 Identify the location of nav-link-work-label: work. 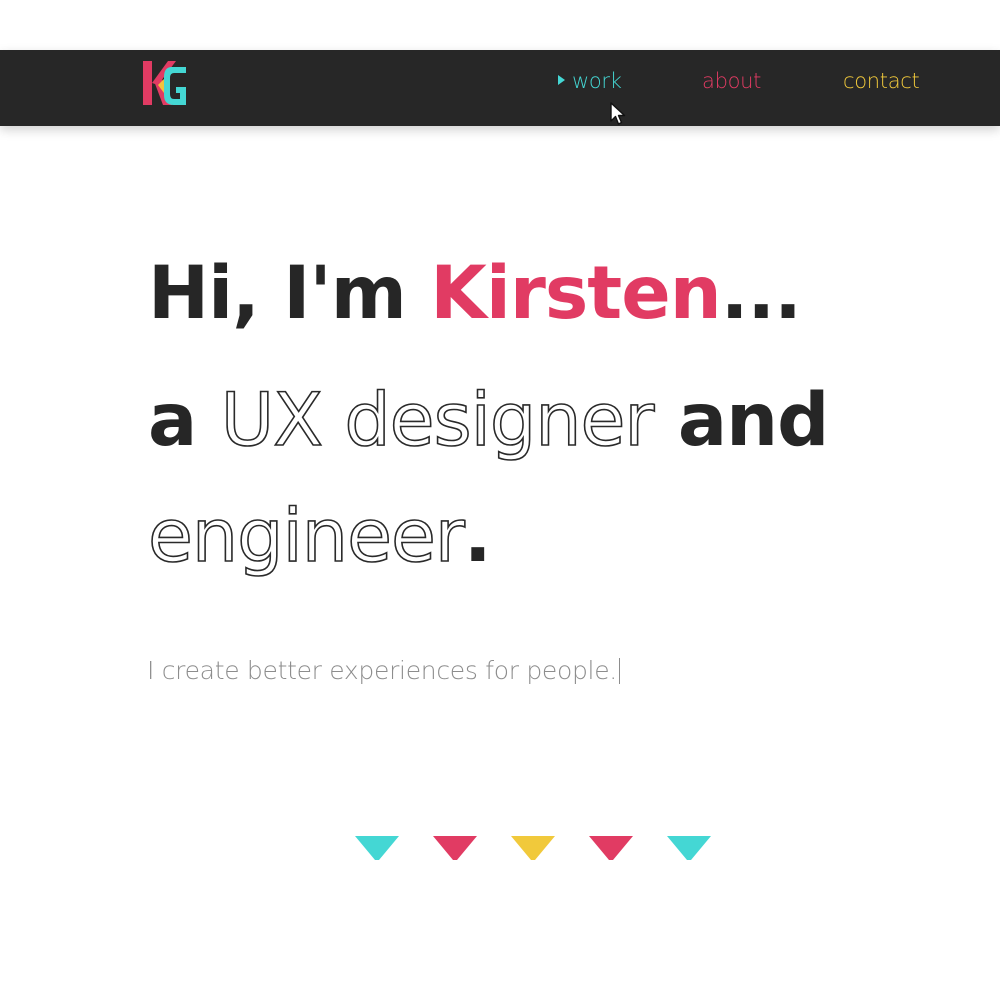
(597, 81).